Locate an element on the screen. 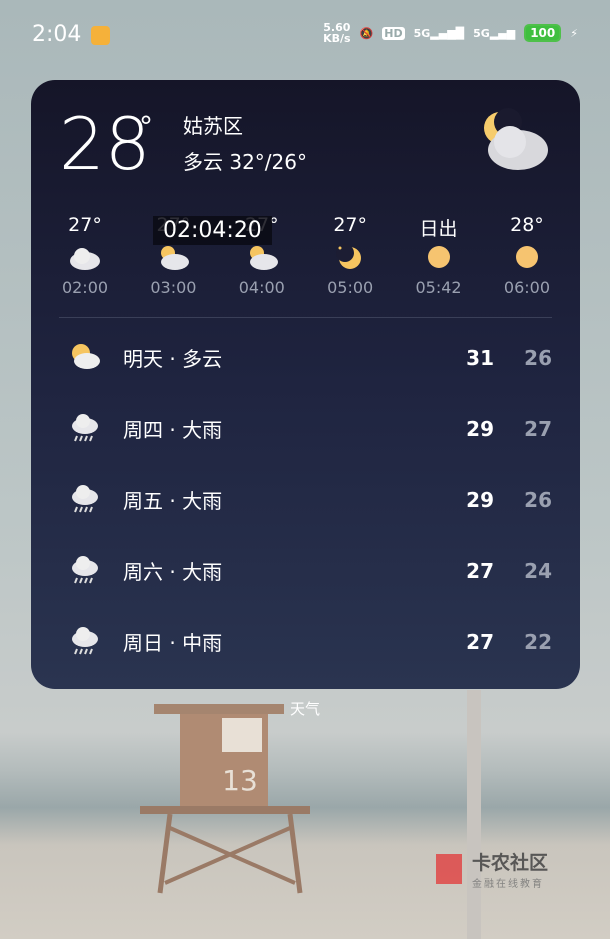  hourly-item: 日出 05:42 is located at coordinates (439, 255).